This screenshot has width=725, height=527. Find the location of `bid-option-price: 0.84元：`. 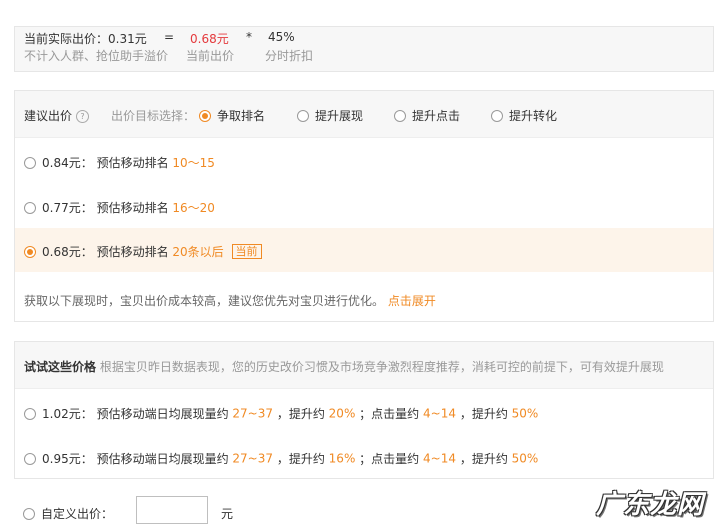

bid-option-price: 0.84元： is located at coordinates (67, 163).